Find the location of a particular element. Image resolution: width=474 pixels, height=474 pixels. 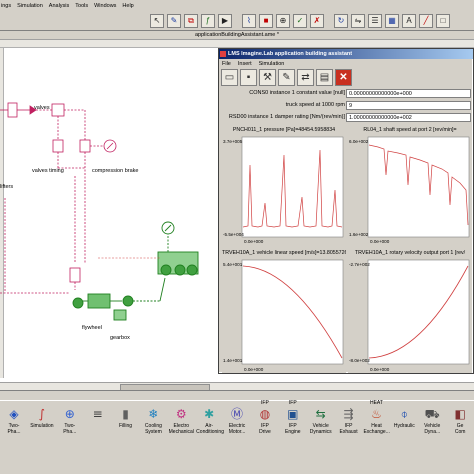

palette-item: ⇆ Vehicle Dynamics is located at coordinates (321, 432).